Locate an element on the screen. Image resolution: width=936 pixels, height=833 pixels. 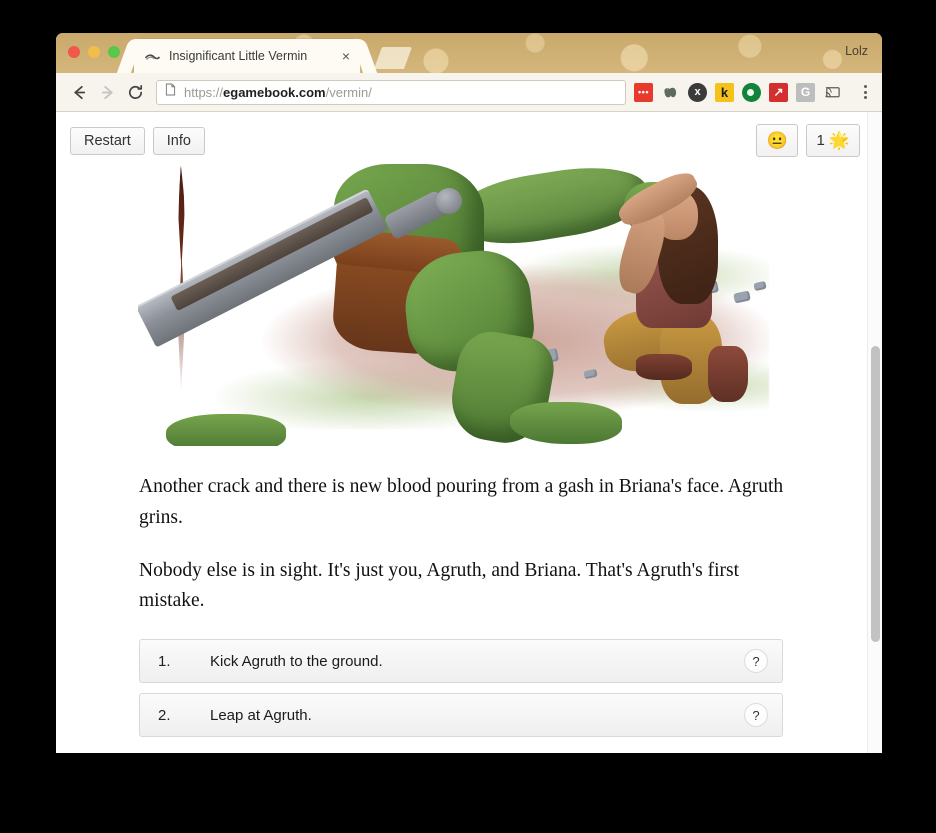
game-toolbar: Restart Info 😐 1 🌟 is located at coordinates (469, 138).